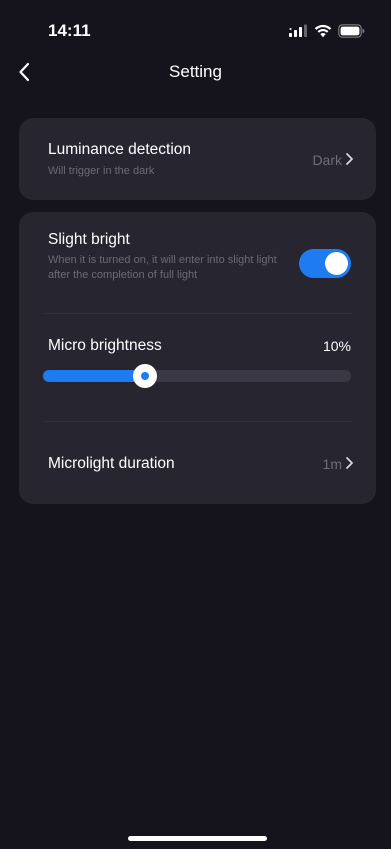 This screenshot has height=849, width=391. Describe the element at coordinates (197, 376) in the screenshot. I see `micro-brightness-slider` at that location.